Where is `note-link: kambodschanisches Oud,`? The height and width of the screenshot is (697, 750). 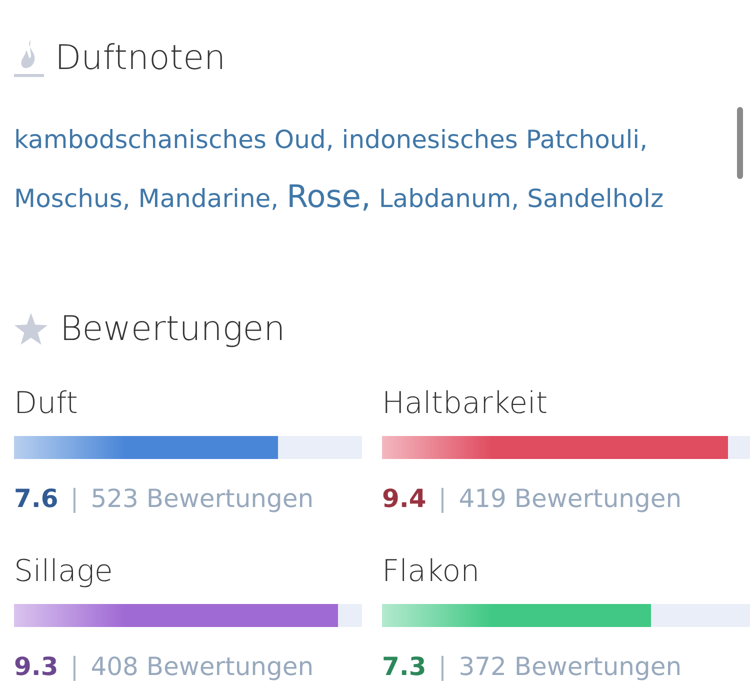 note-link: kambodschanisches Oud, is located at coordinates (174, 140).